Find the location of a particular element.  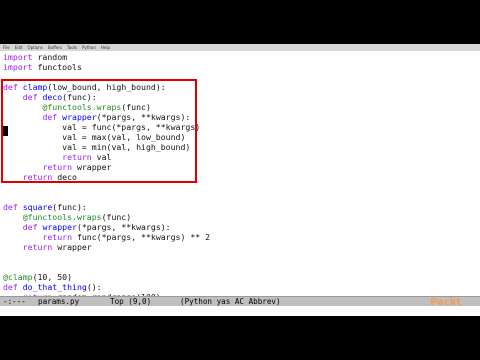

menu-item-help: Help is located at coordinates (105, 47).